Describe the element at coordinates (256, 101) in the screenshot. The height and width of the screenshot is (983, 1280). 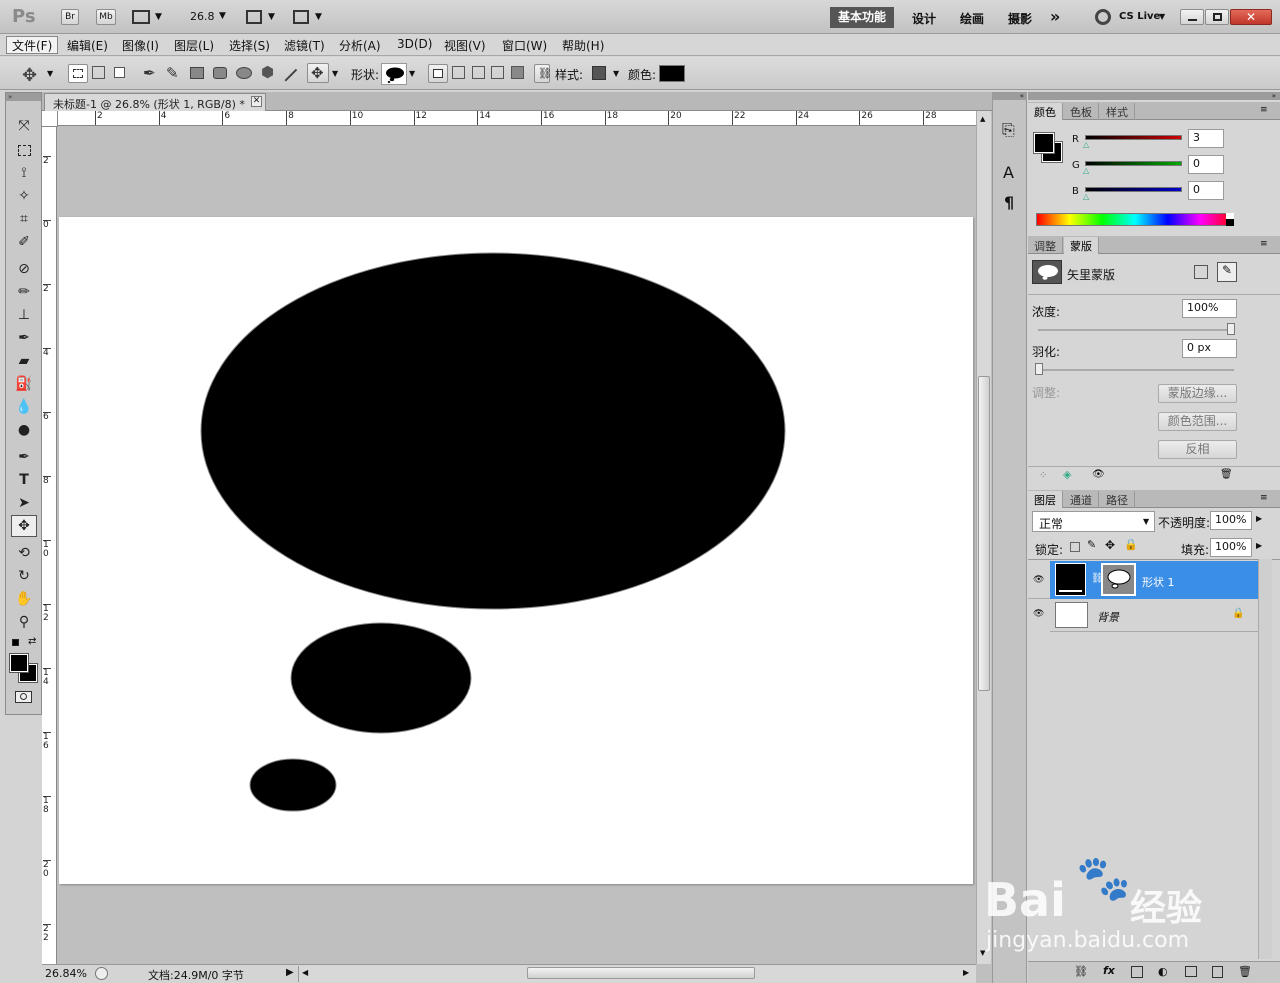
I see `close-tab-icon: ✕` at that location.